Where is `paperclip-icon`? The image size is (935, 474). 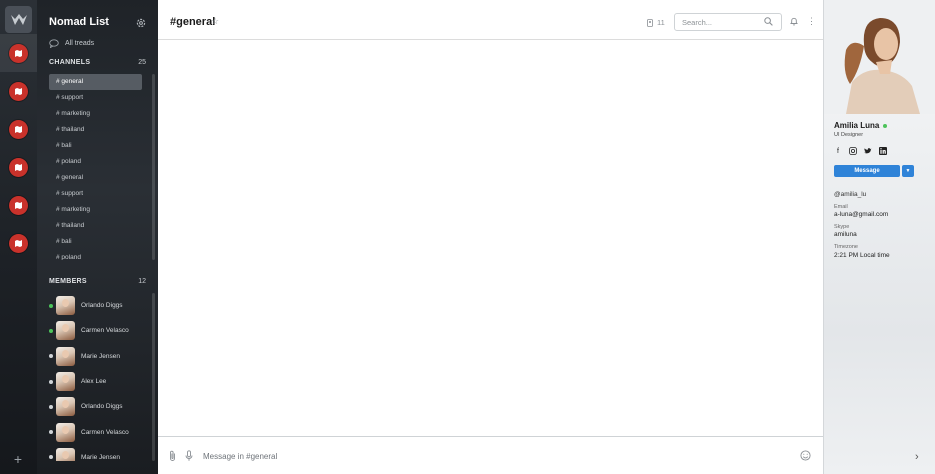 paperclip-icon is located at coordinates (172, 456).